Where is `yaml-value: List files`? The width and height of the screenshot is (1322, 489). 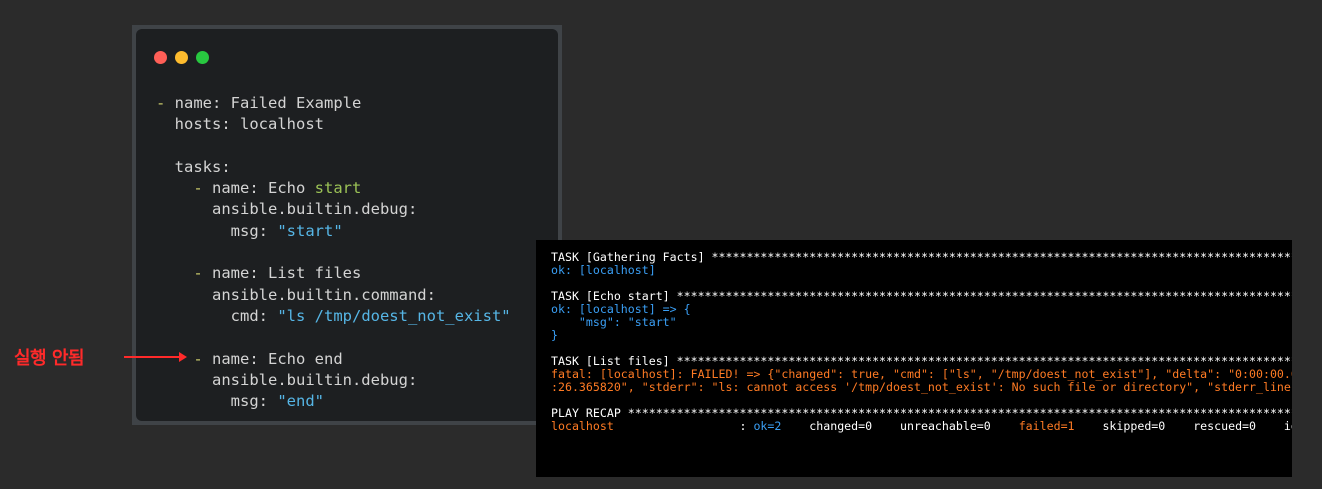 yaml-value: List files is located at coordinates (315, 273).